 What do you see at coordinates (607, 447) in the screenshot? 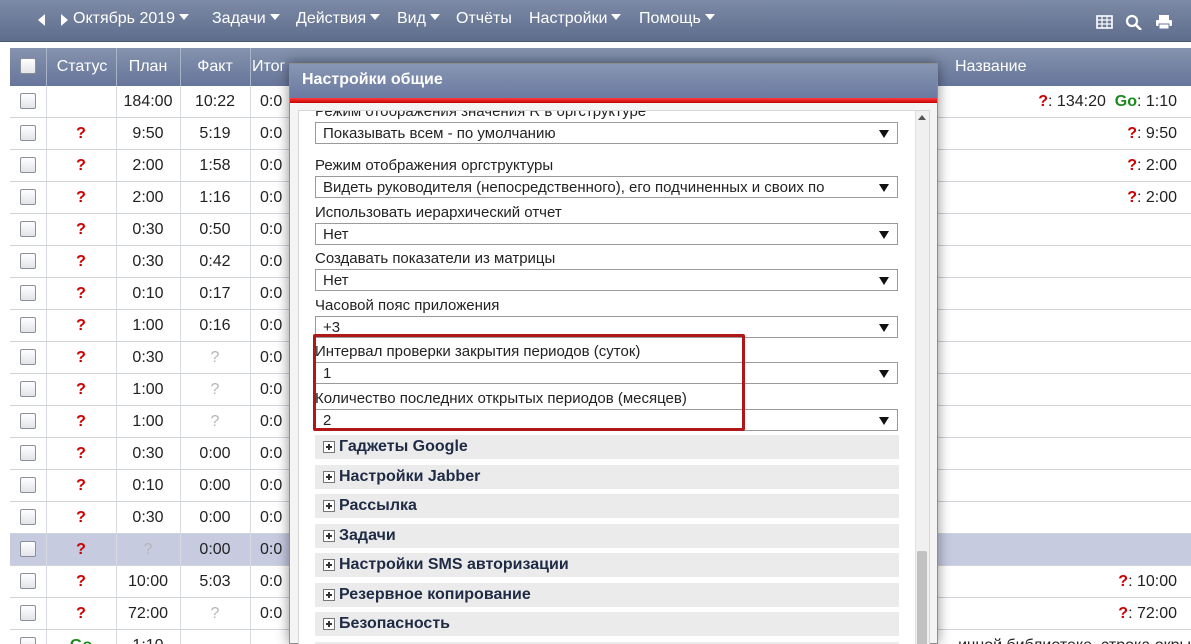
I see `settings-section: Гаджеты Google` at bounding box center [607, 447].